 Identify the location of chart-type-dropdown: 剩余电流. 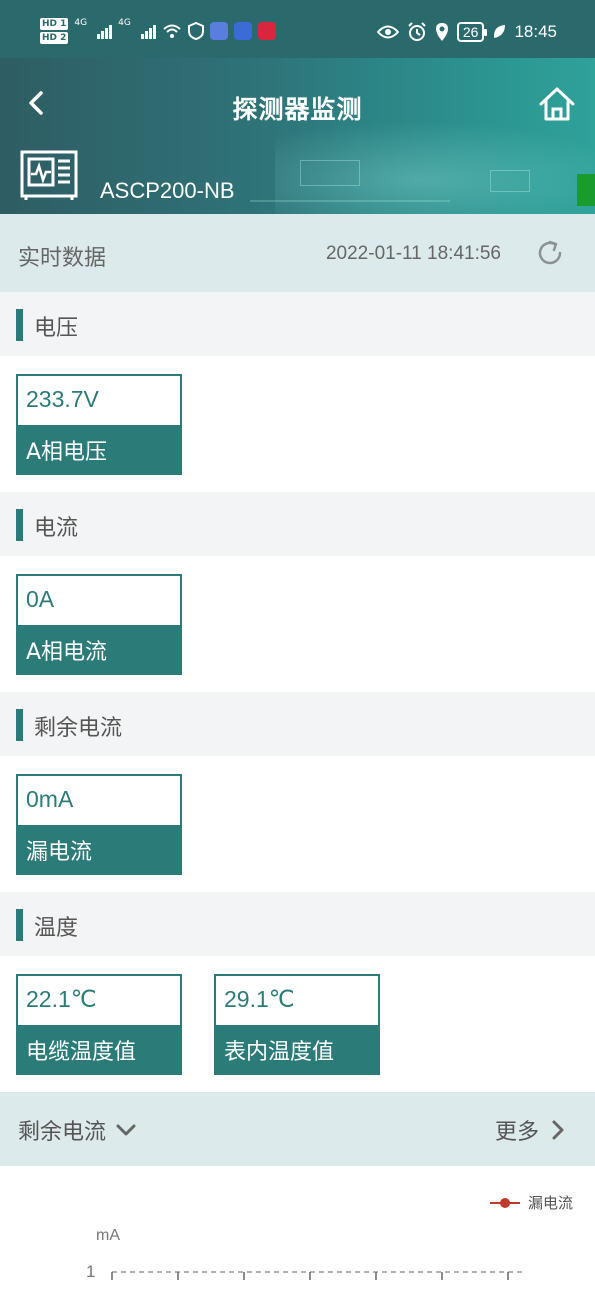
(77, 1130).